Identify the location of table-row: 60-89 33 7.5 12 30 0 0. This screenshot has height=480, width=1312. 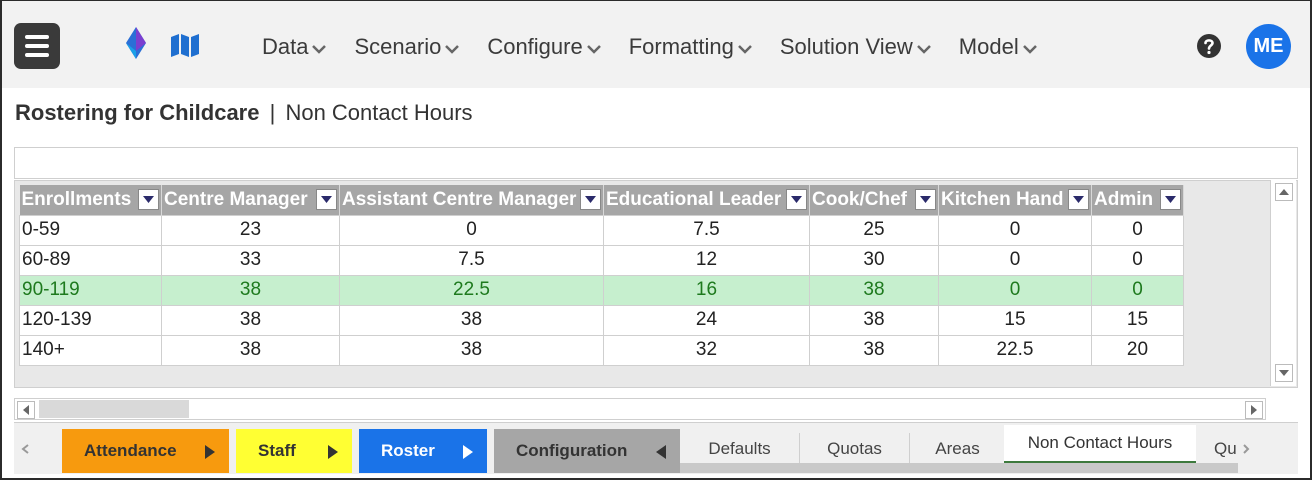
(601, 260).